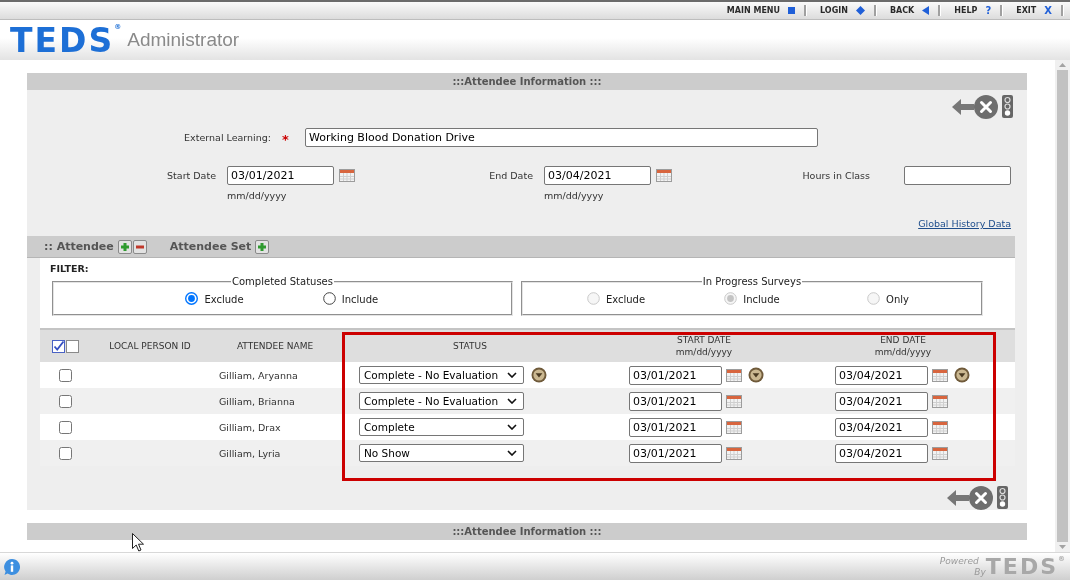 Image resolution: width=1070 pixels, height=580 pixels. I want to click on scrollbar, so click(1062, 306).